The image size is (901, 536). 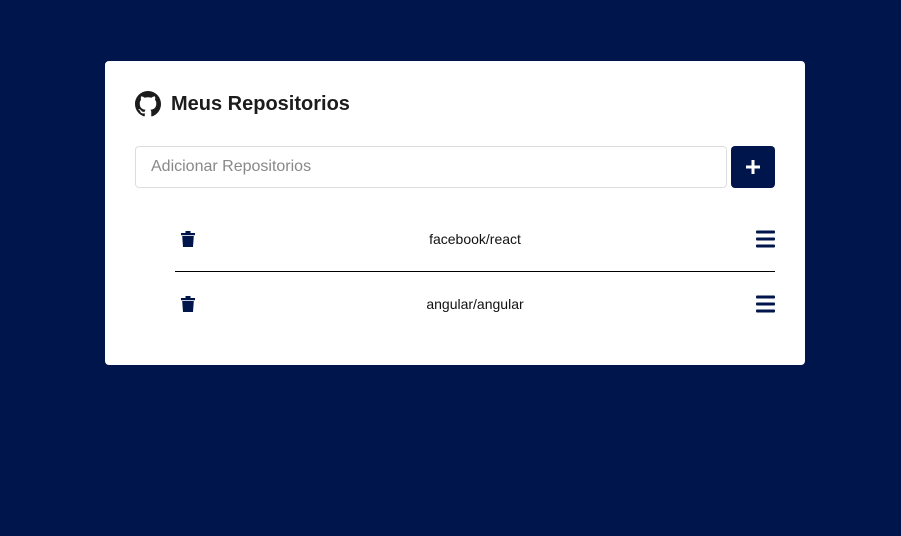 I want to click on page-title: Meus Repositorios, so click(x=260, y=103).